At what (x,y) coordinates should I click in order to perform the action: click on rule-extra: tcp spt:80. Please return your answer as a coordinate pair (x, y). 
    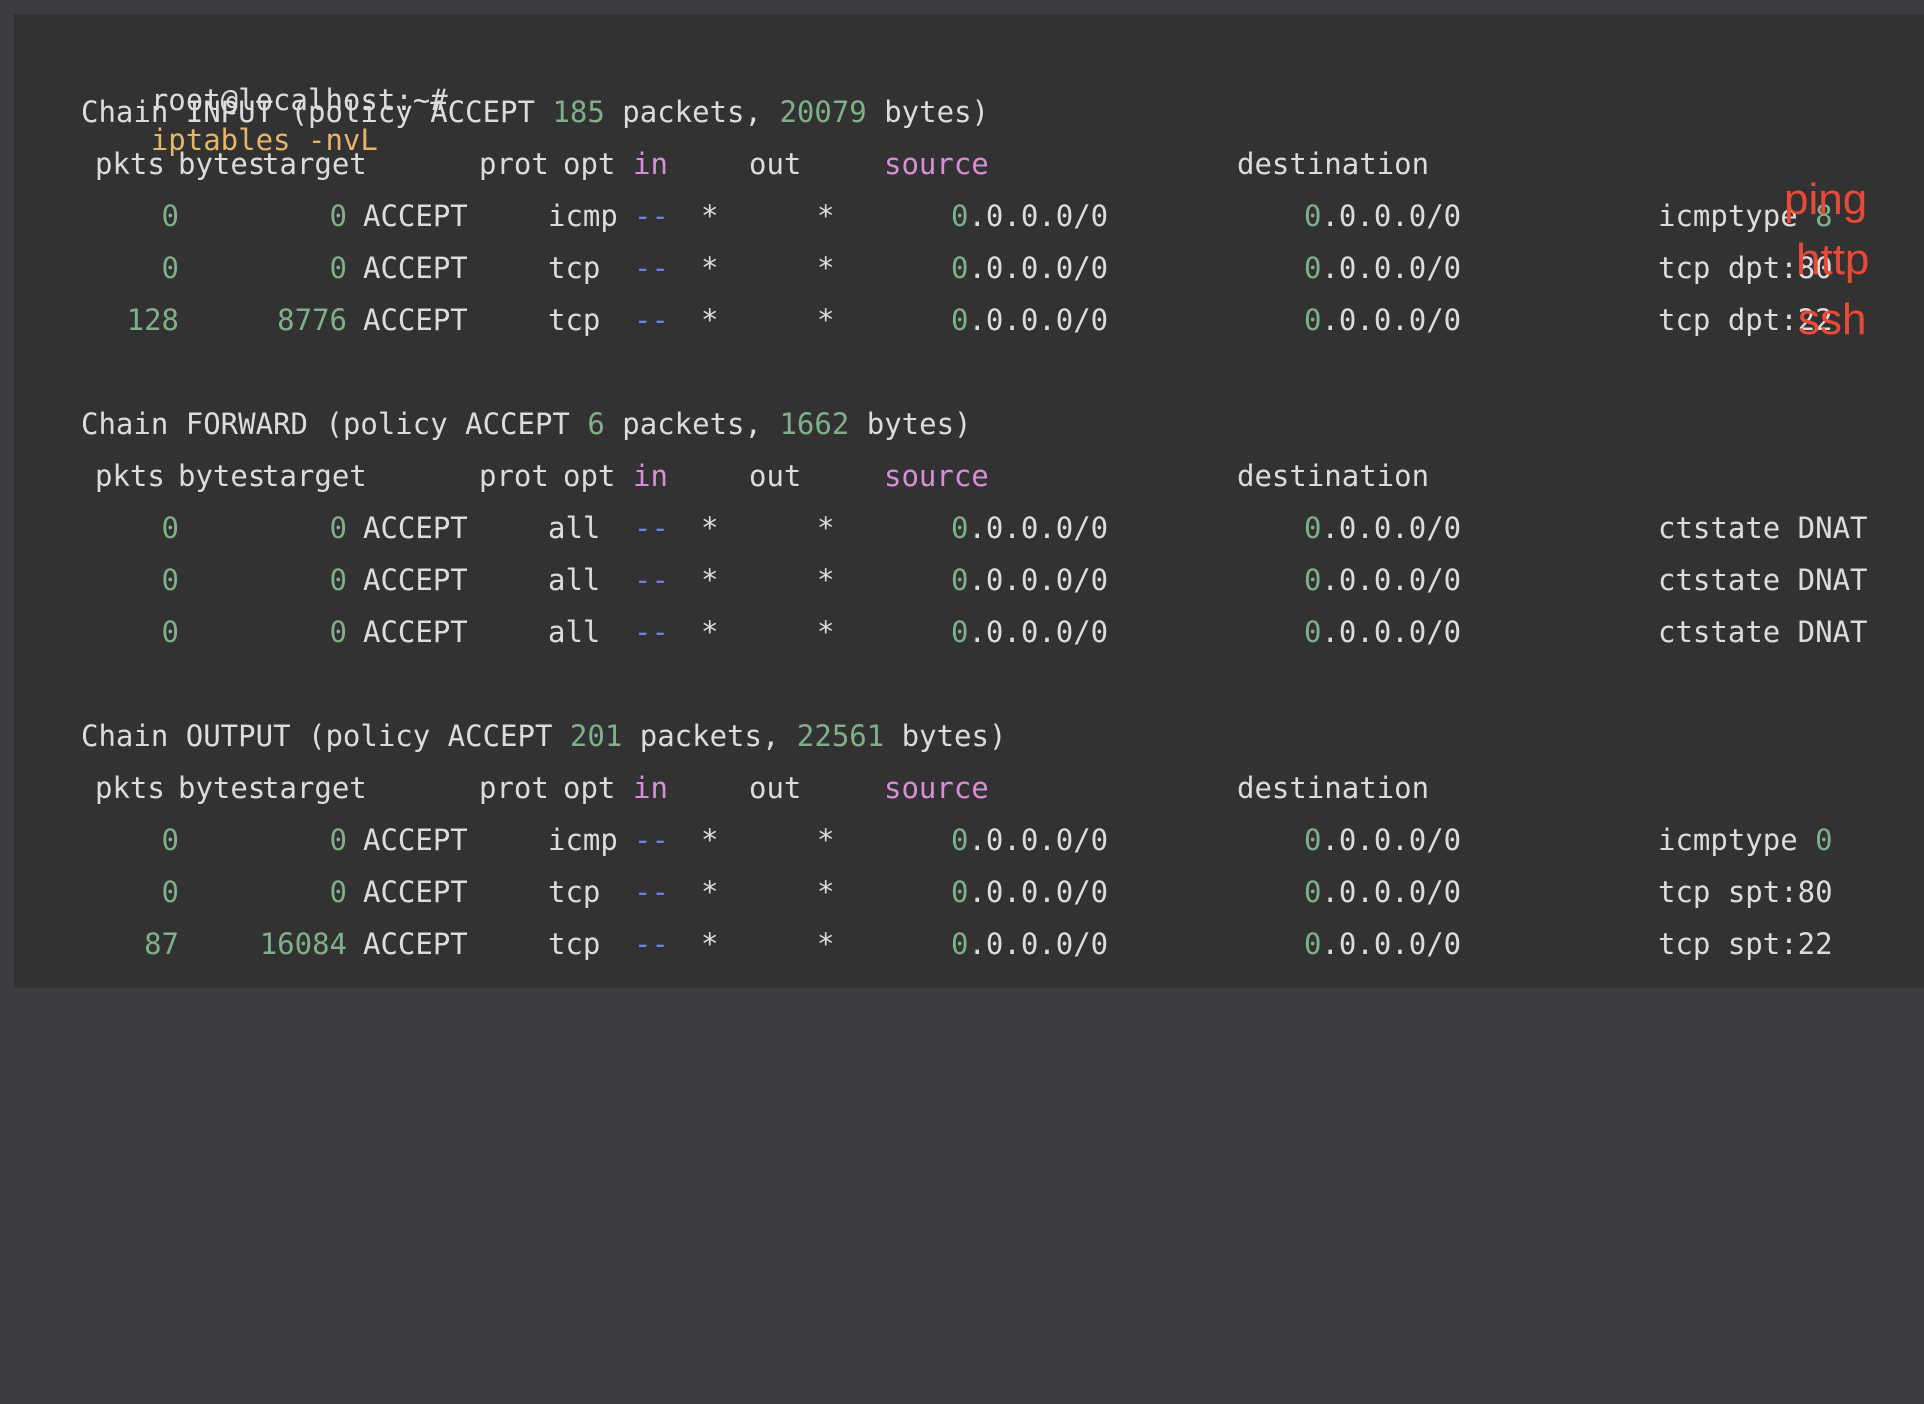
    Looking at the image, I should click on (1745, 892).